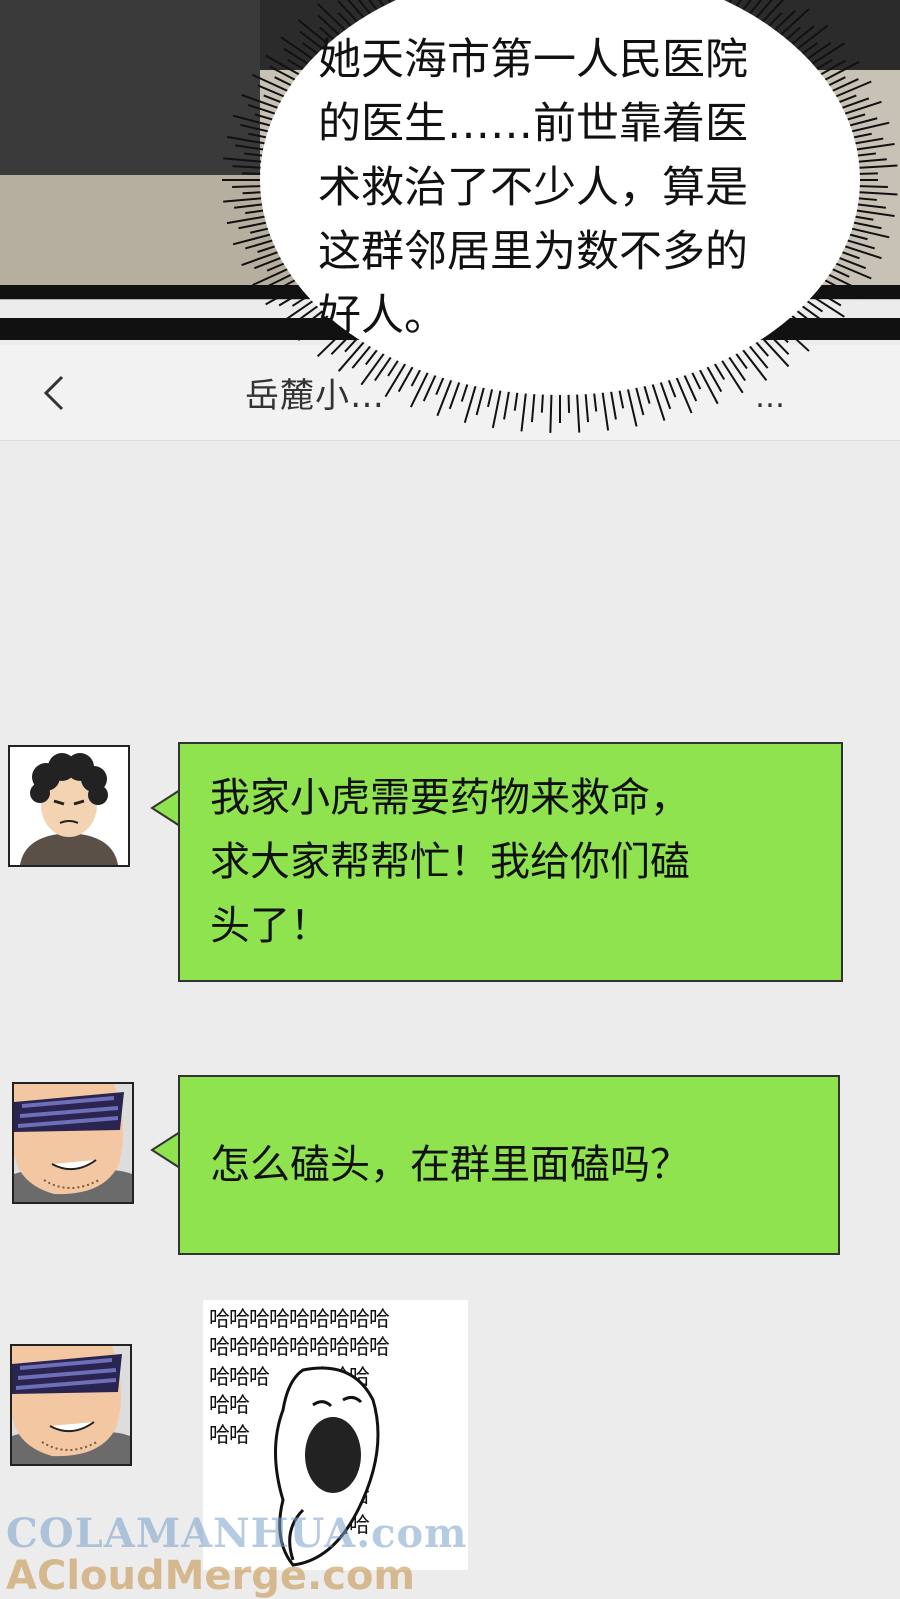 The width and height of the screenshot is (900, 1599). What do you see at coordinates (270, 926) in the screenshot?
I see `message-line: 头了！` at bounding box center [270, 926].